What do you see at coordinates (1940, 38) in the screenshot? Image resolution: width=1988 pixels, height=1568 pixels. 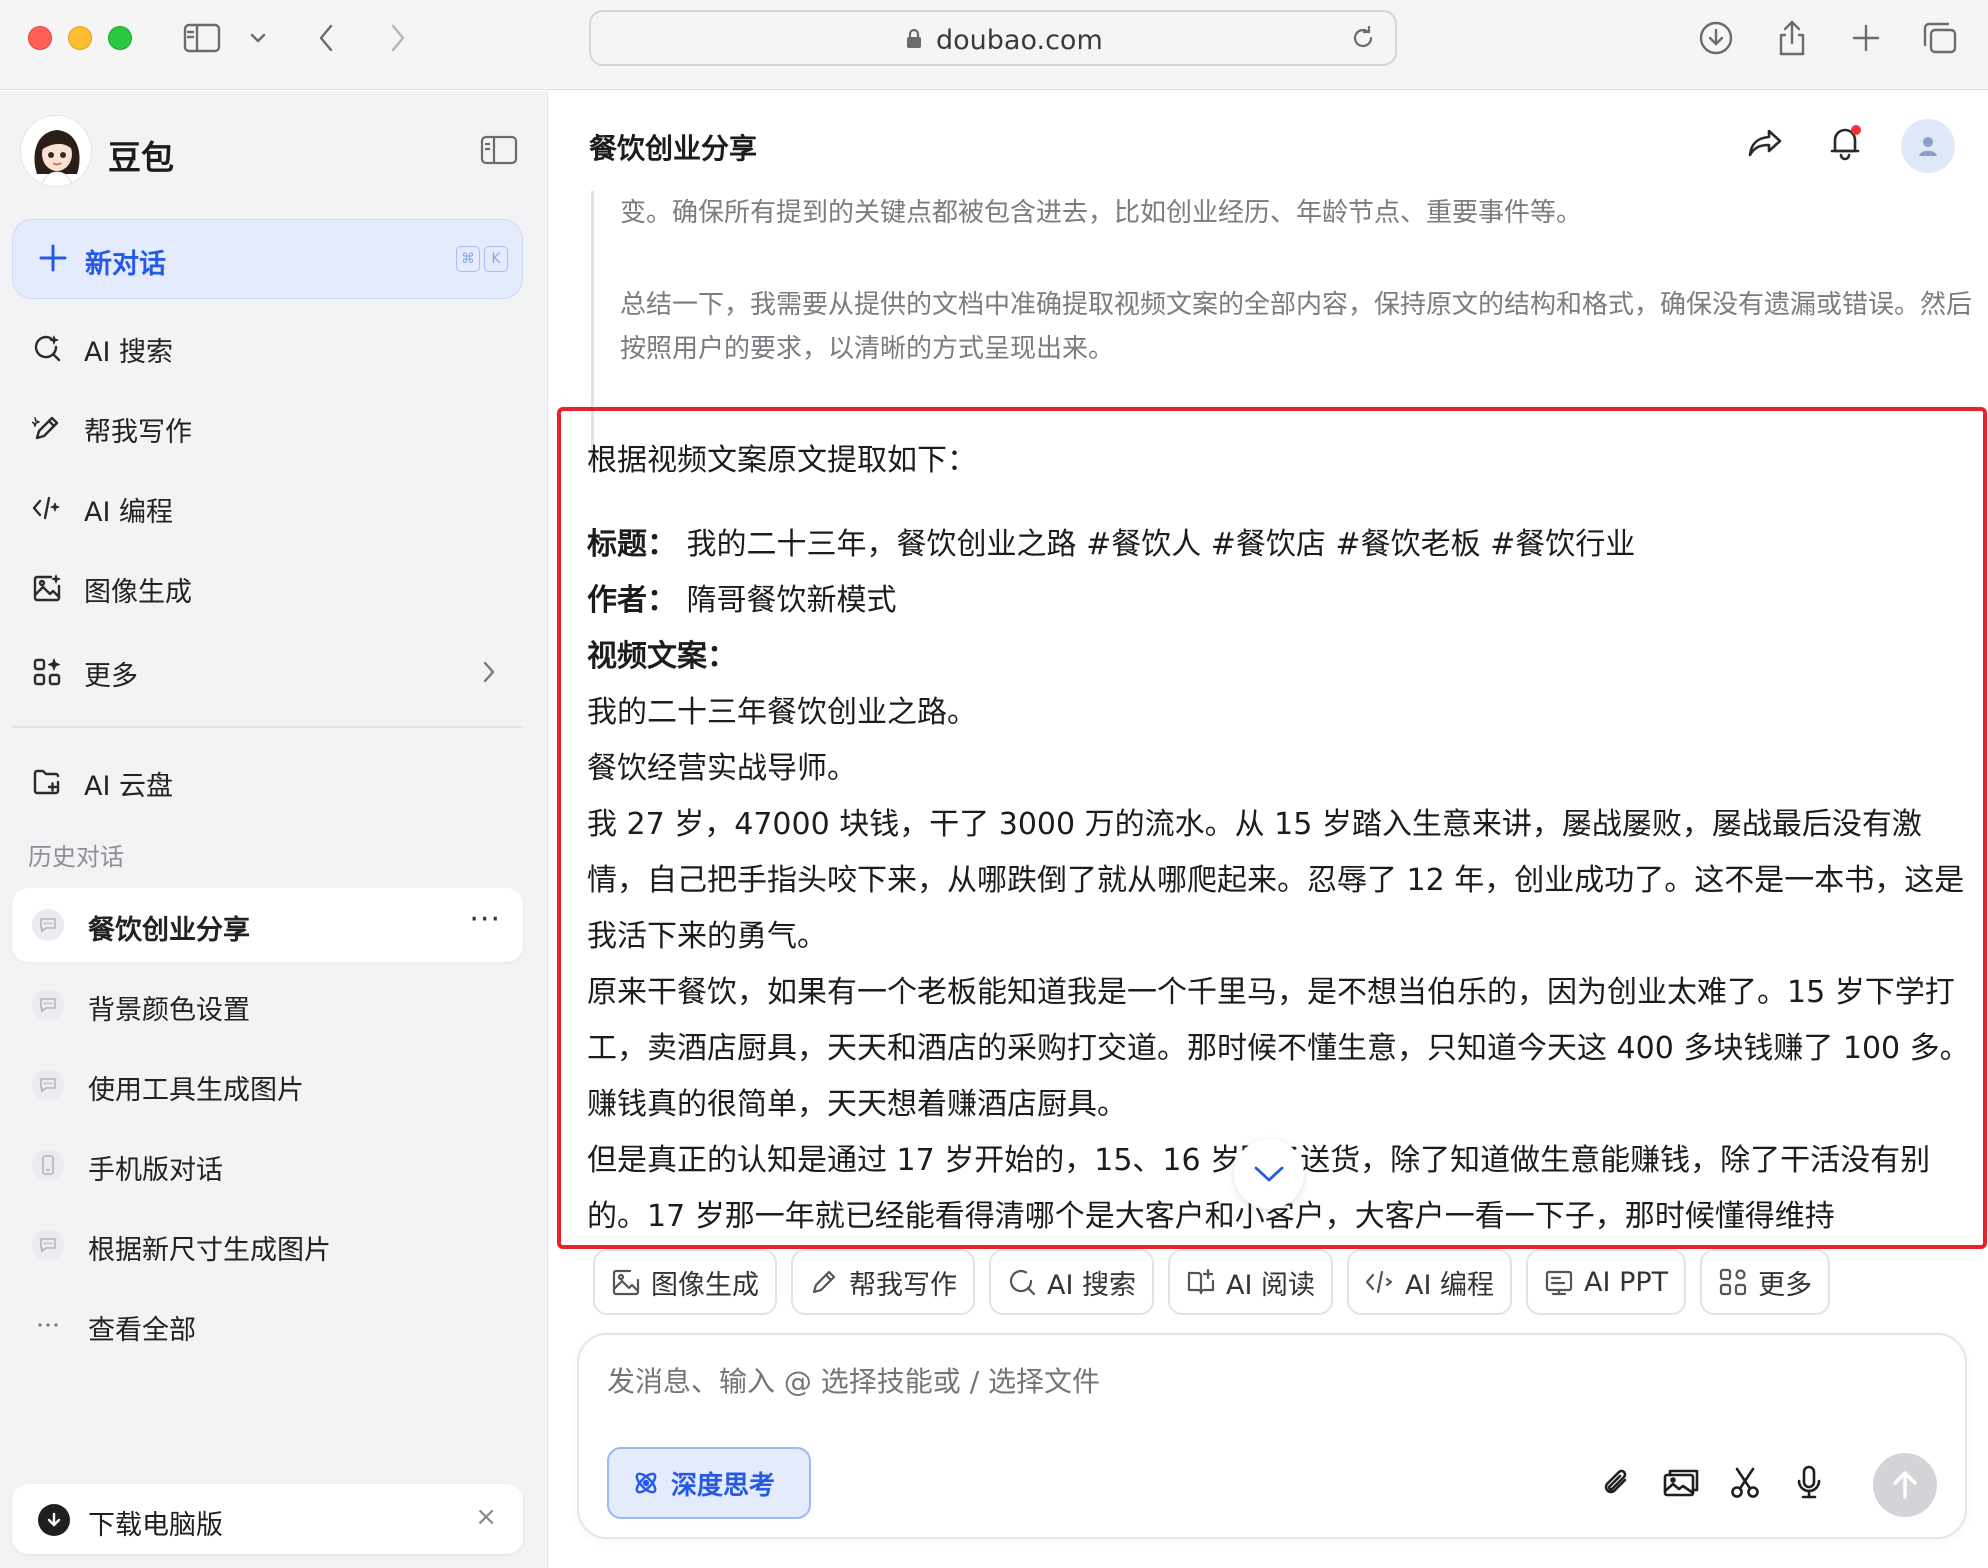 I see `tab-overview-icon` at bounding box center [1940, 38].